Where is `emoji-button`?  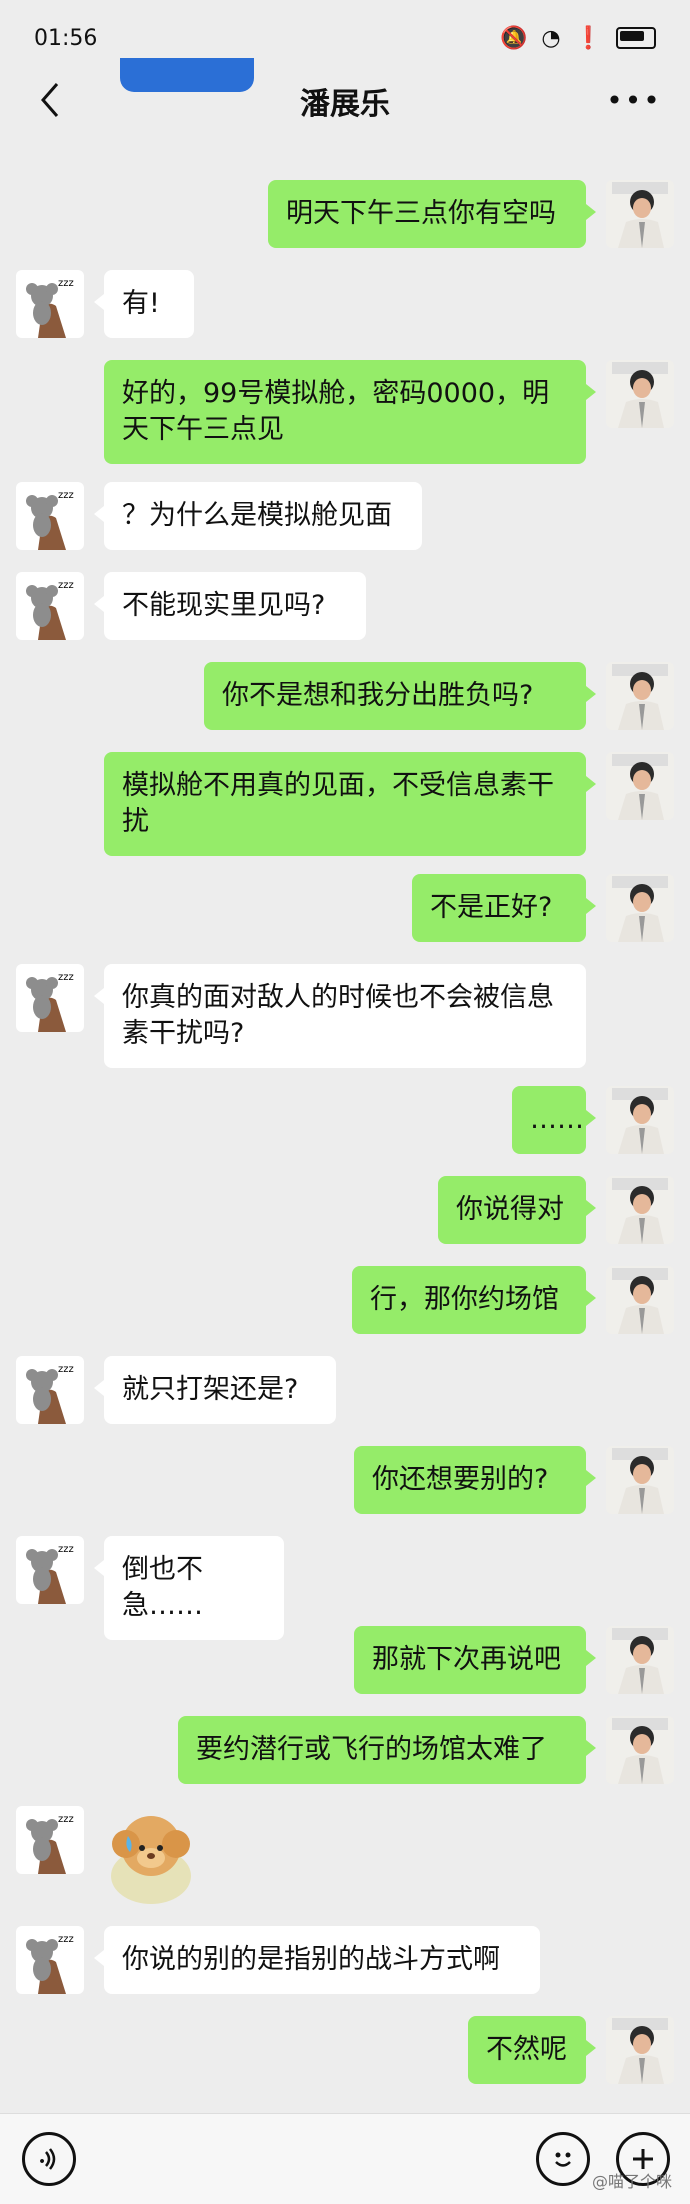
emoji-button is located at coordinates (563, 2159).